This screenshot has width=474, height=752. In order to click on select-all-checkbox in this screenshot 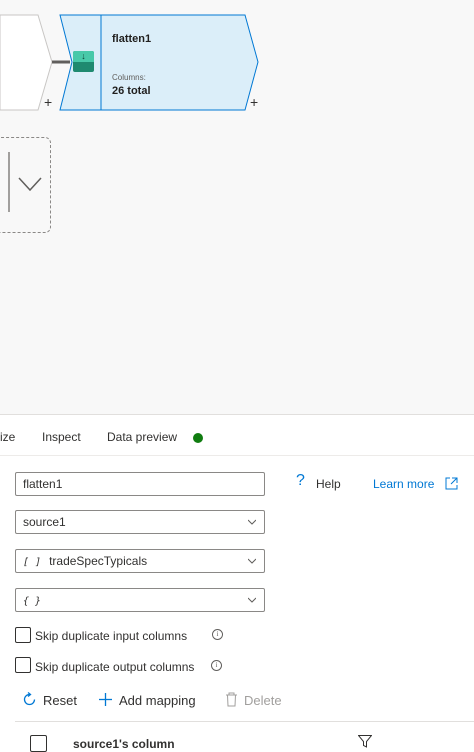, I will do `click(38, 743)`.